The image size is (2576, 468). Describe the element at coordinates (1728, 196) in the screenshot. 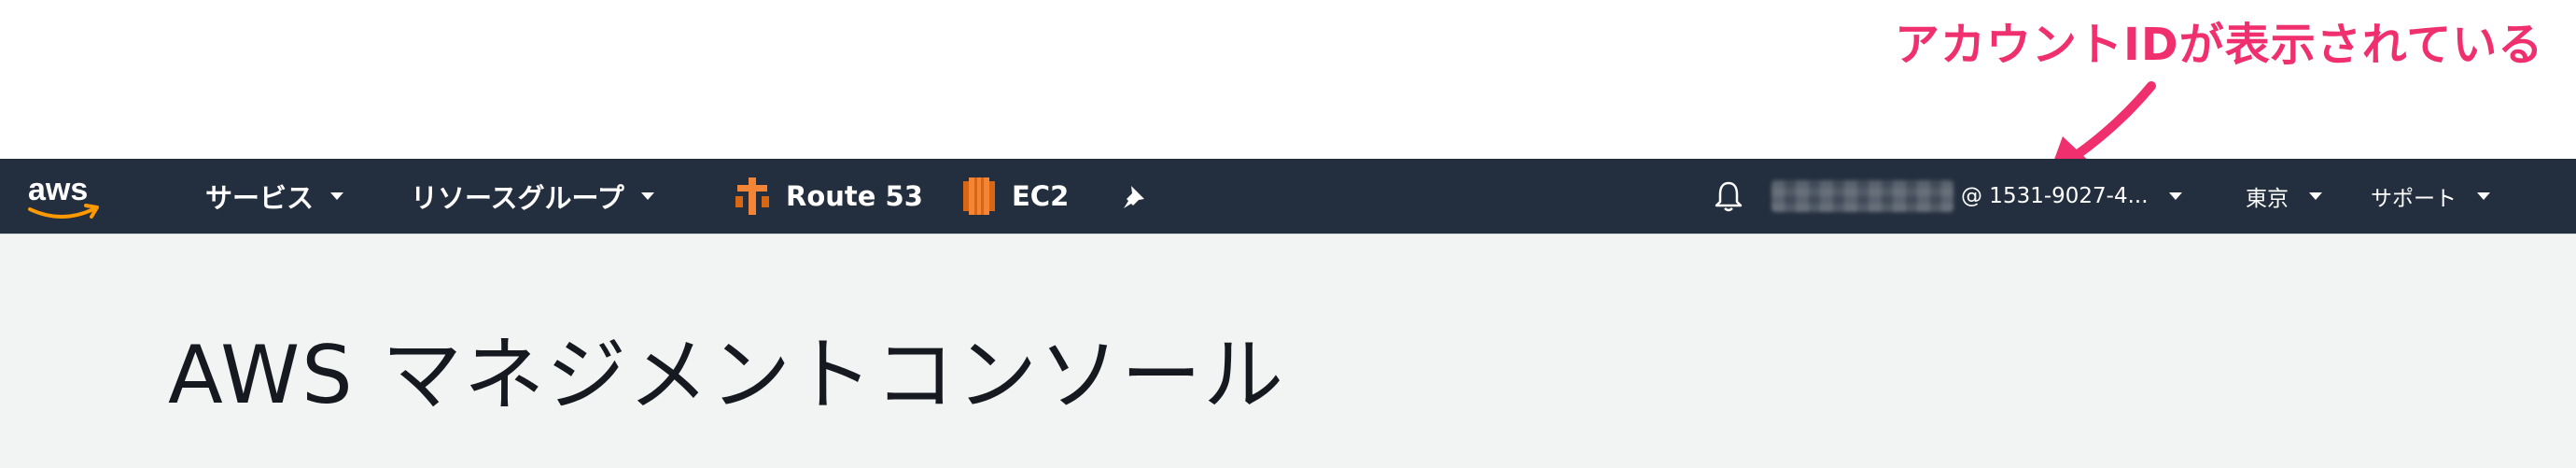

I see `bell-icon` at that location.